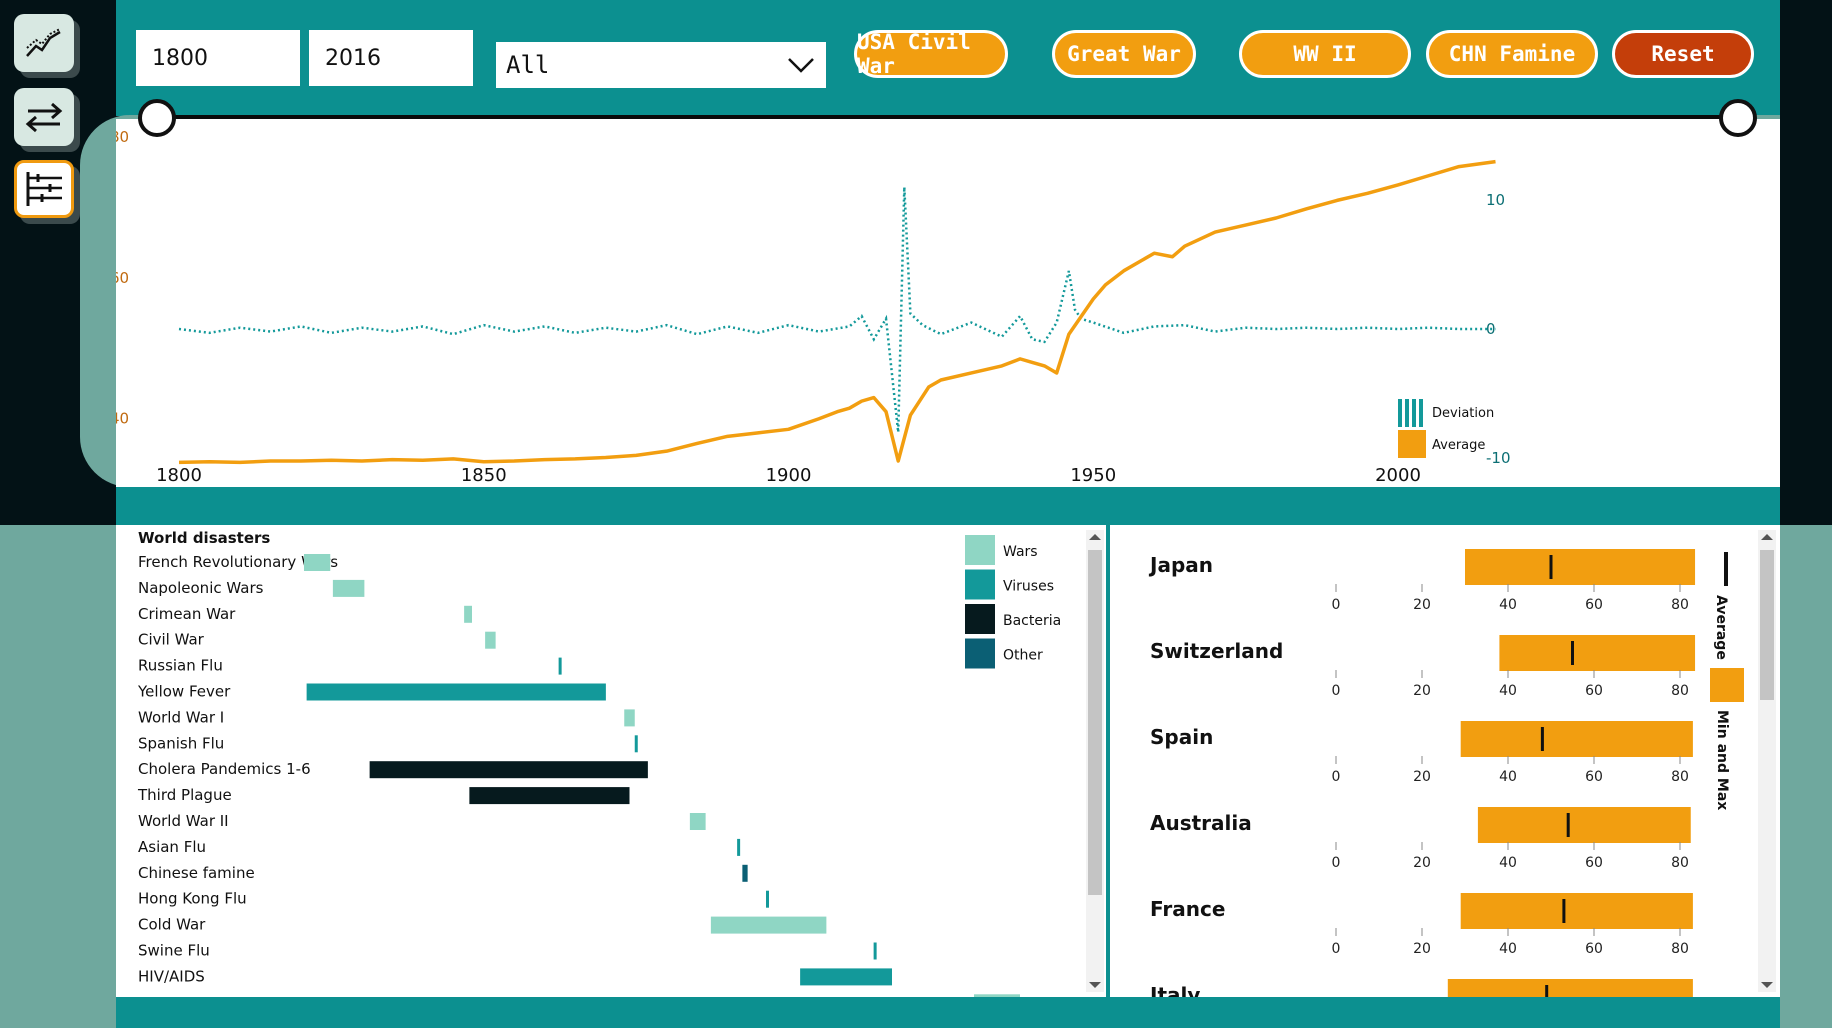  Describe the element at coordinates (1806, 262) in the screenshot. I see `right-margin` at that location.